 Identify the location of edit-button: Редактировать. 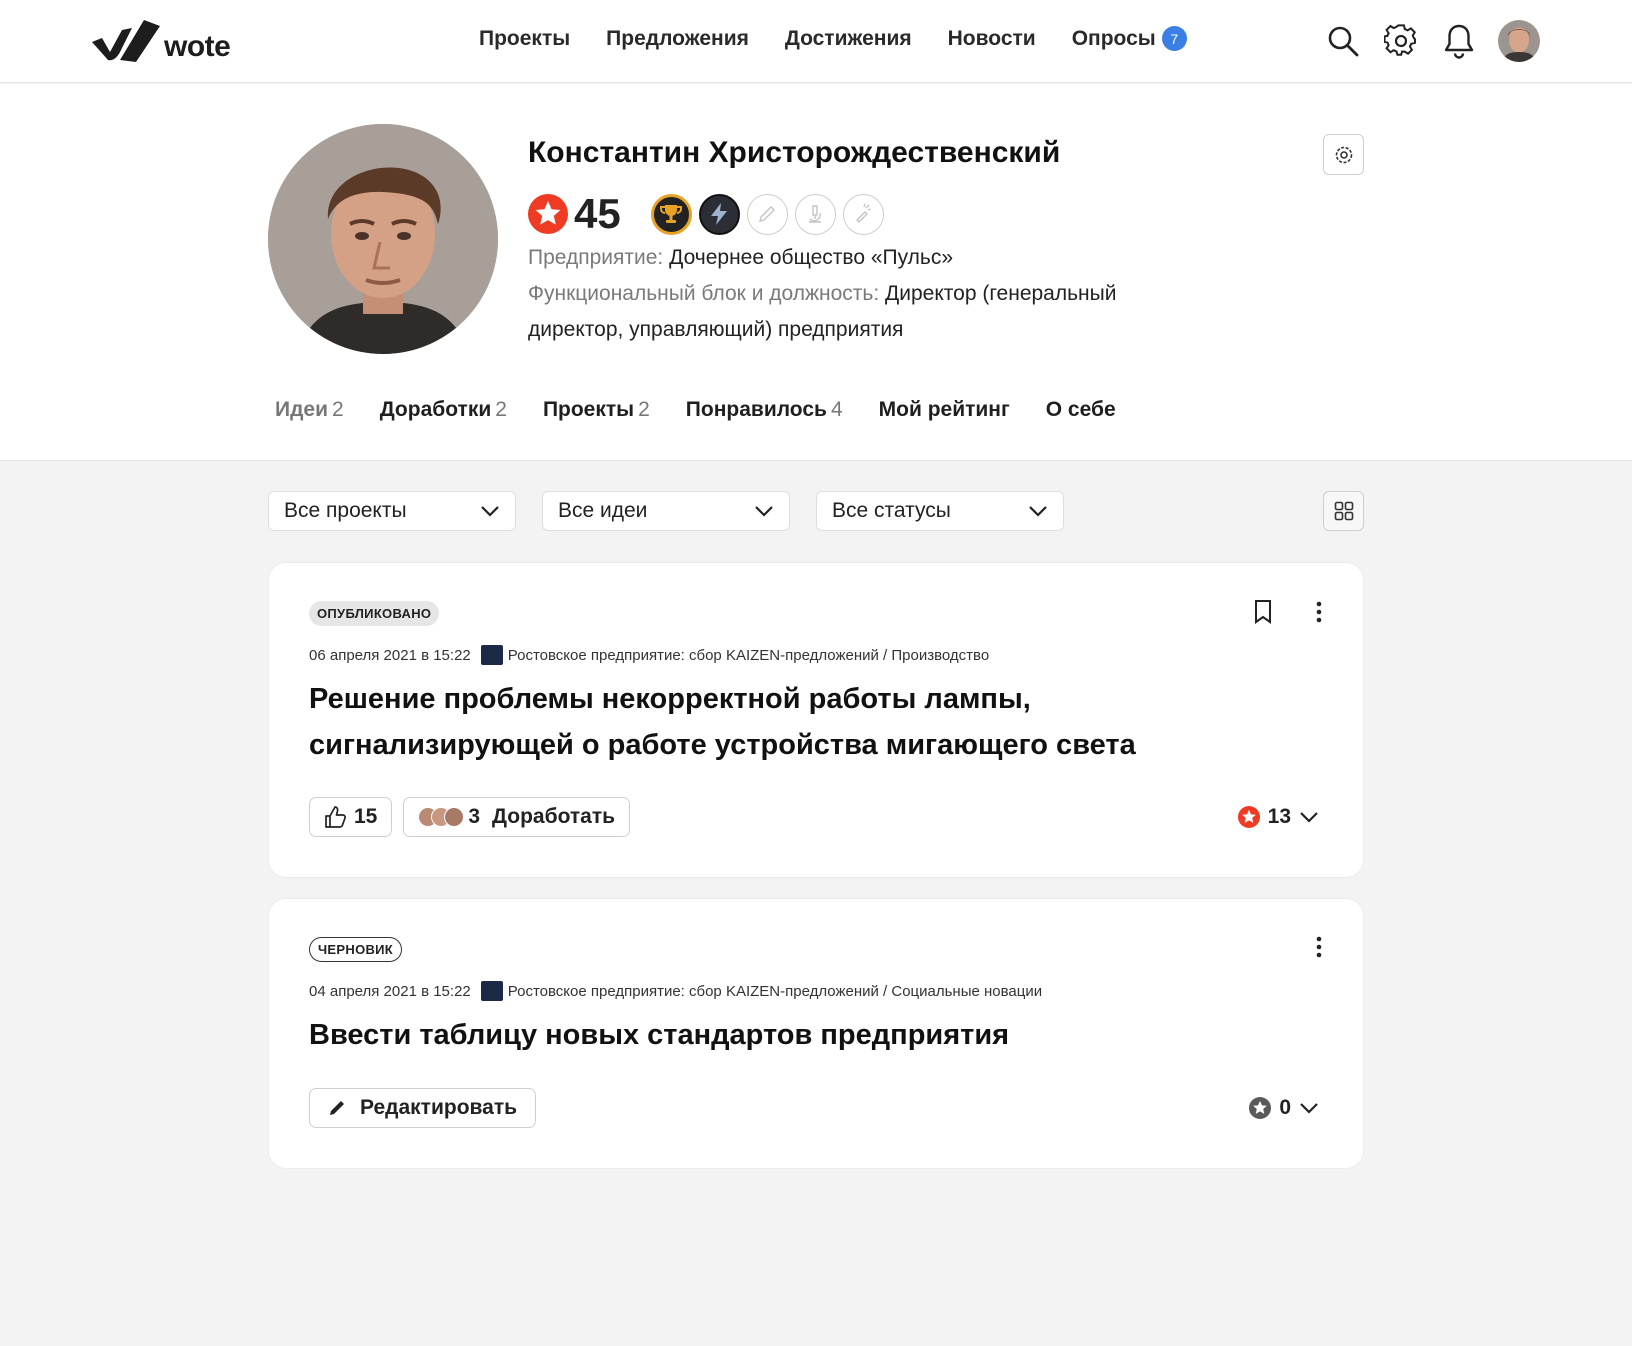
(423, 1108).